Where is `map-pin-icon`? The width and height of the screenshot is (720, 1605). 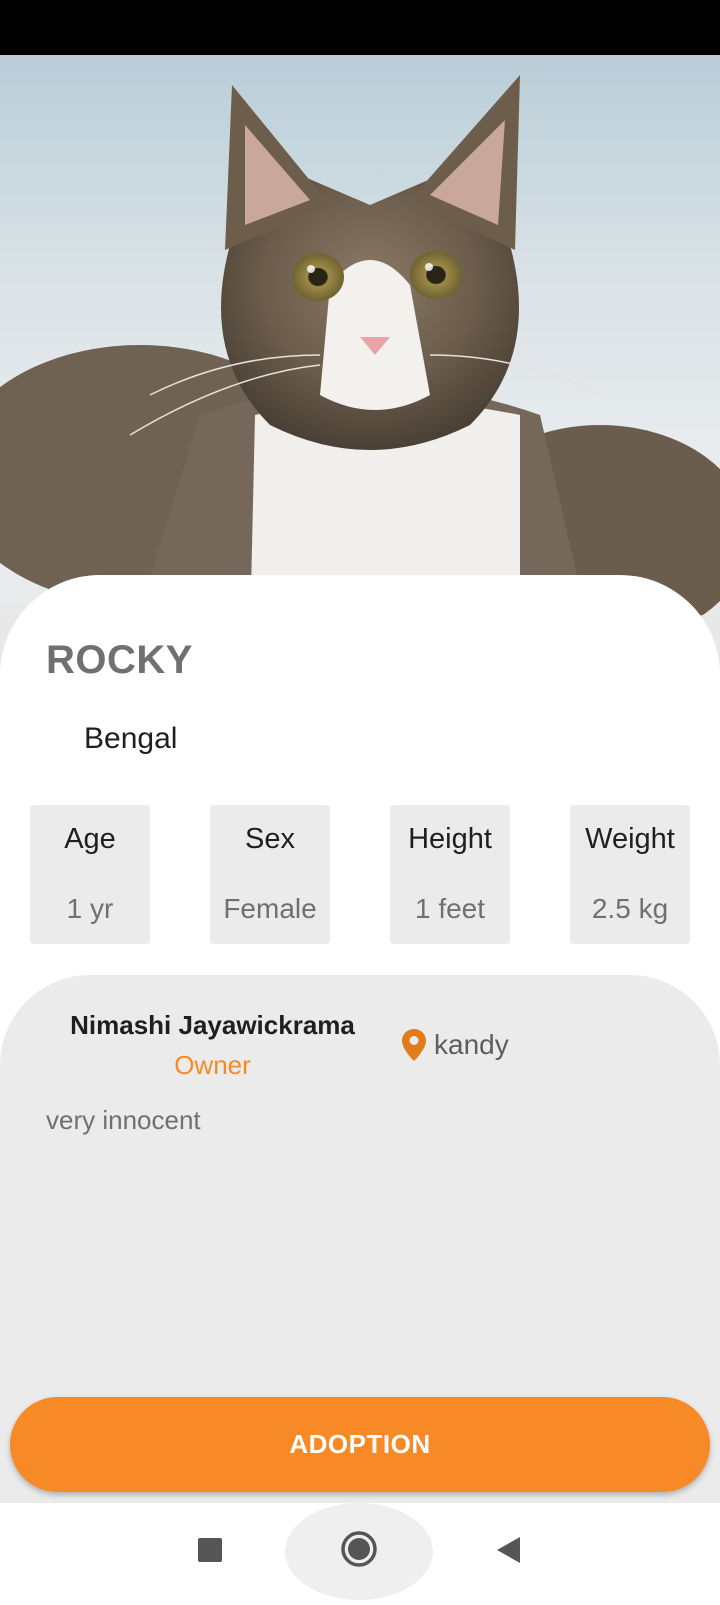 map-pin-icon is located at coordinates (414, 1045).